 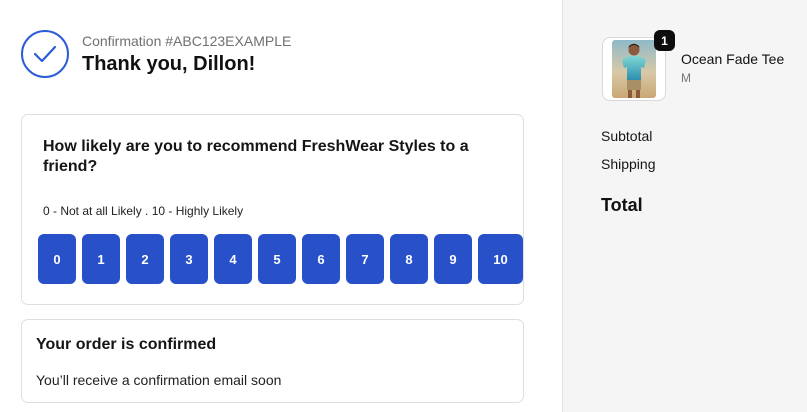 What do you see at coordinates (634, 69) in the screenshot?
I see `product-image` at bounding box center [634, 69].